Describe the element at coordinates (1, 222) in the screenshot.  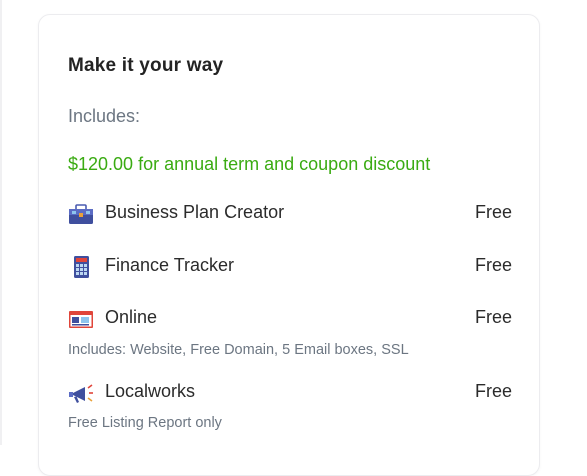
I see `page-left-edge` at that location.